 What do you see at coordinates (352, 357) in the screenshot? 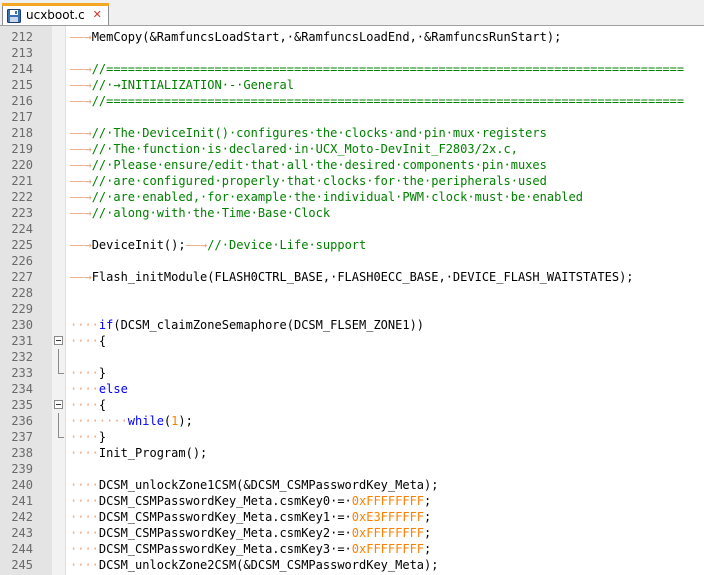
I see `code-line: 232` at bounding box center [352, 357].